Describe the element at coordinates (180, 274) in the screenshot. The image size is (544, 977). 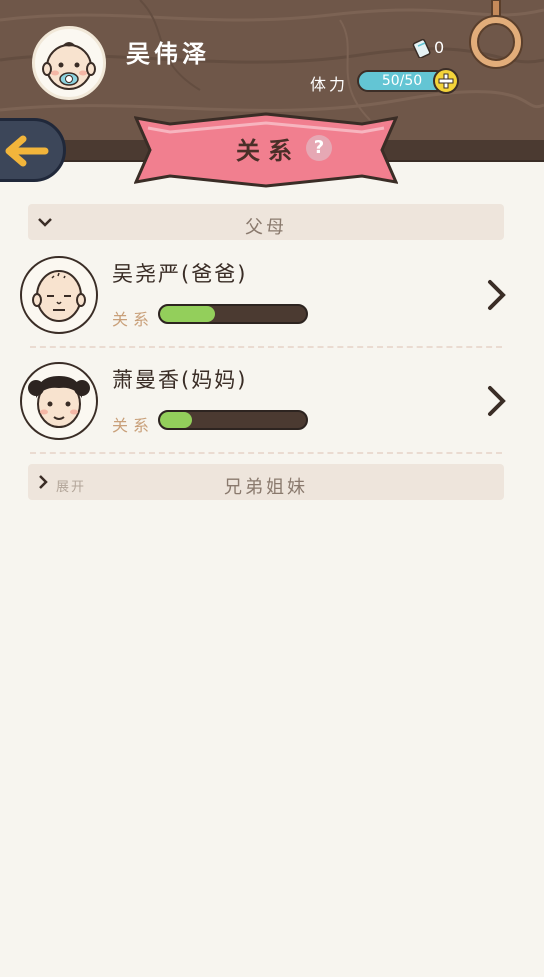
I see `member-name: 吴尧严(爸爸)` at that location.